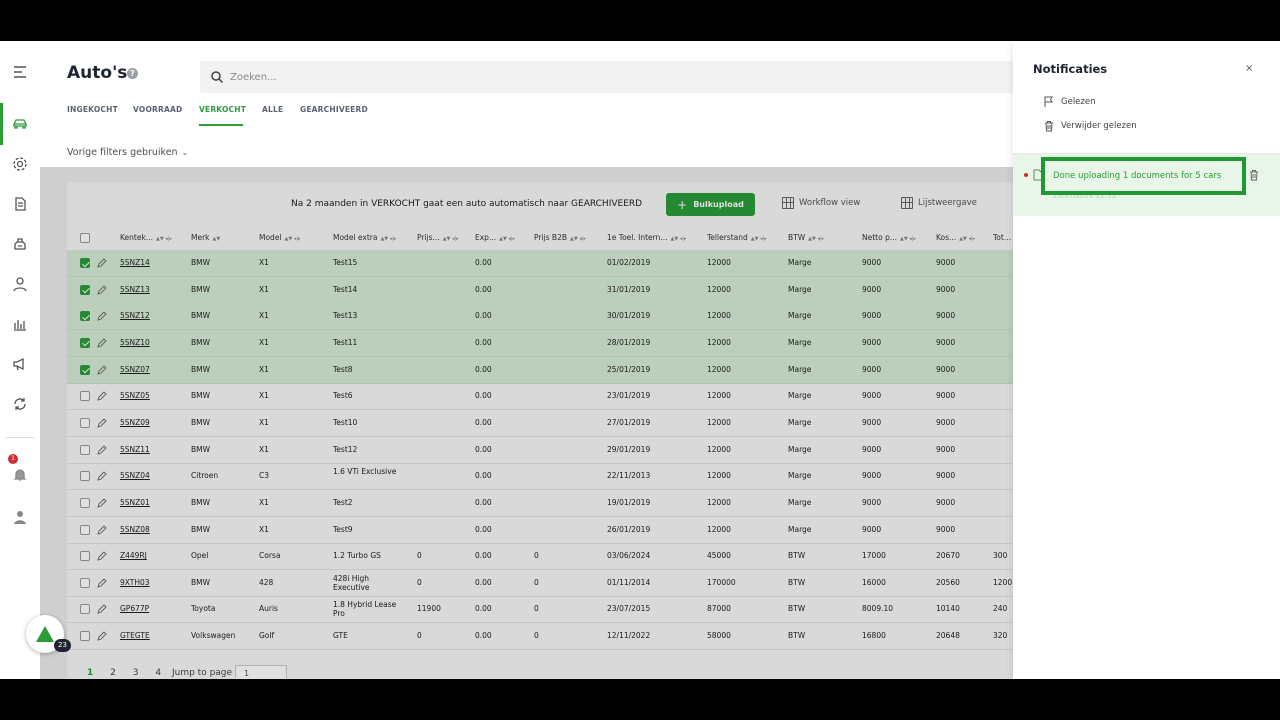  What do you see at coordinates (222, 109) in the screenshot?
I see `tab-verkocht: VERKOCHT` at bounding box center [222, 109].